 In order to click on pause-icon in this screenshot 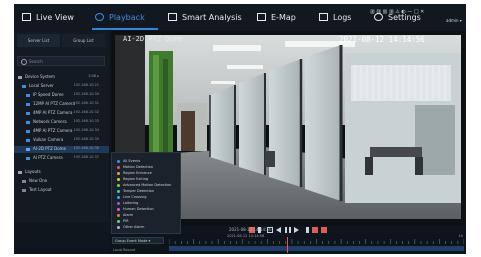, I will do `click(288, 230)`.